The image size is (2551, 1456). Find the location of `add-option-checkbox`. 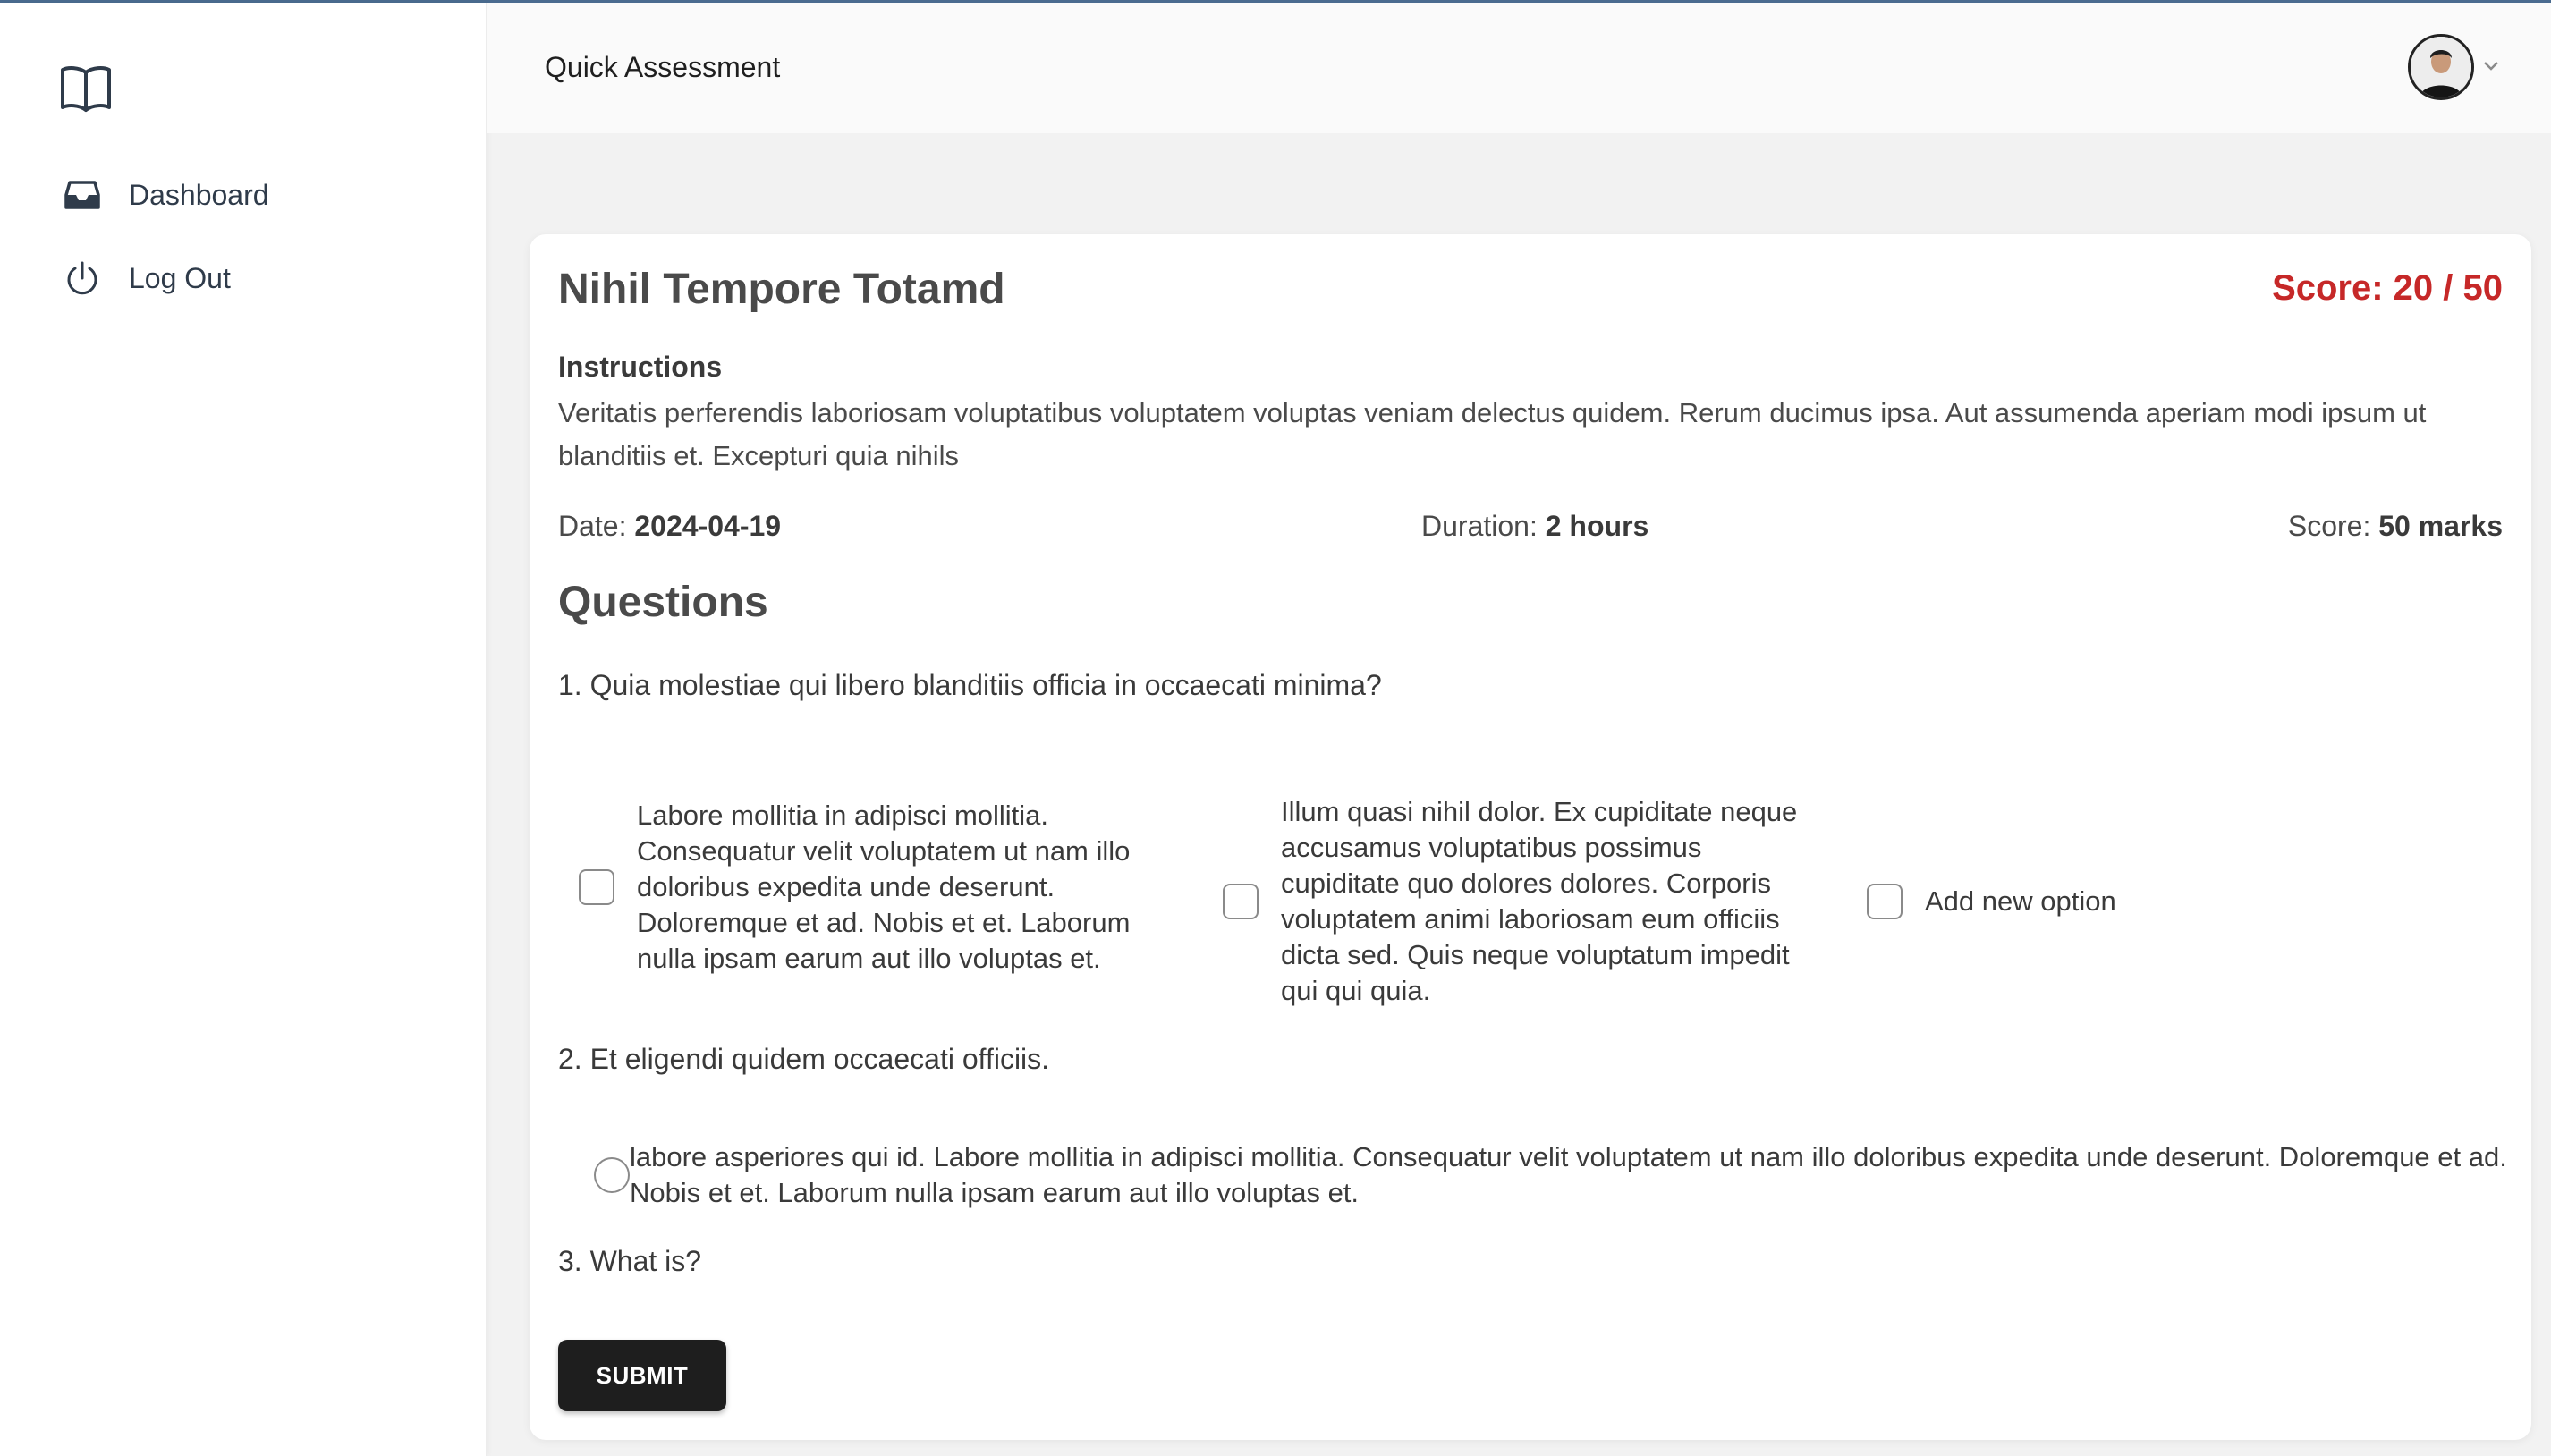

add-option-checkbox is located at coordinates (1885, 901).